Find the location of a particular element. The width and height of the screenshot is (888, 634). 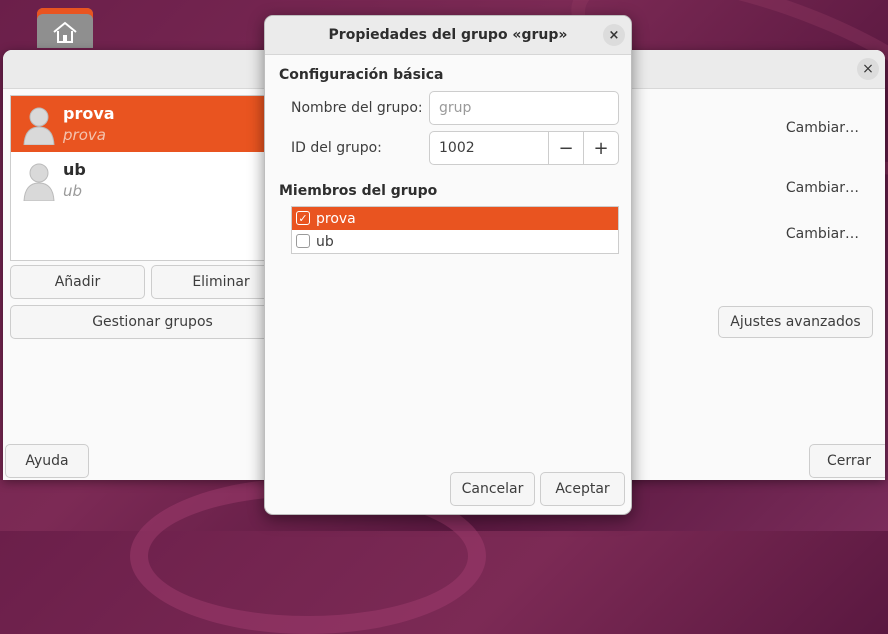

advanced-settings-button: Ajustes avanzados is located at coordinates (795, 322).